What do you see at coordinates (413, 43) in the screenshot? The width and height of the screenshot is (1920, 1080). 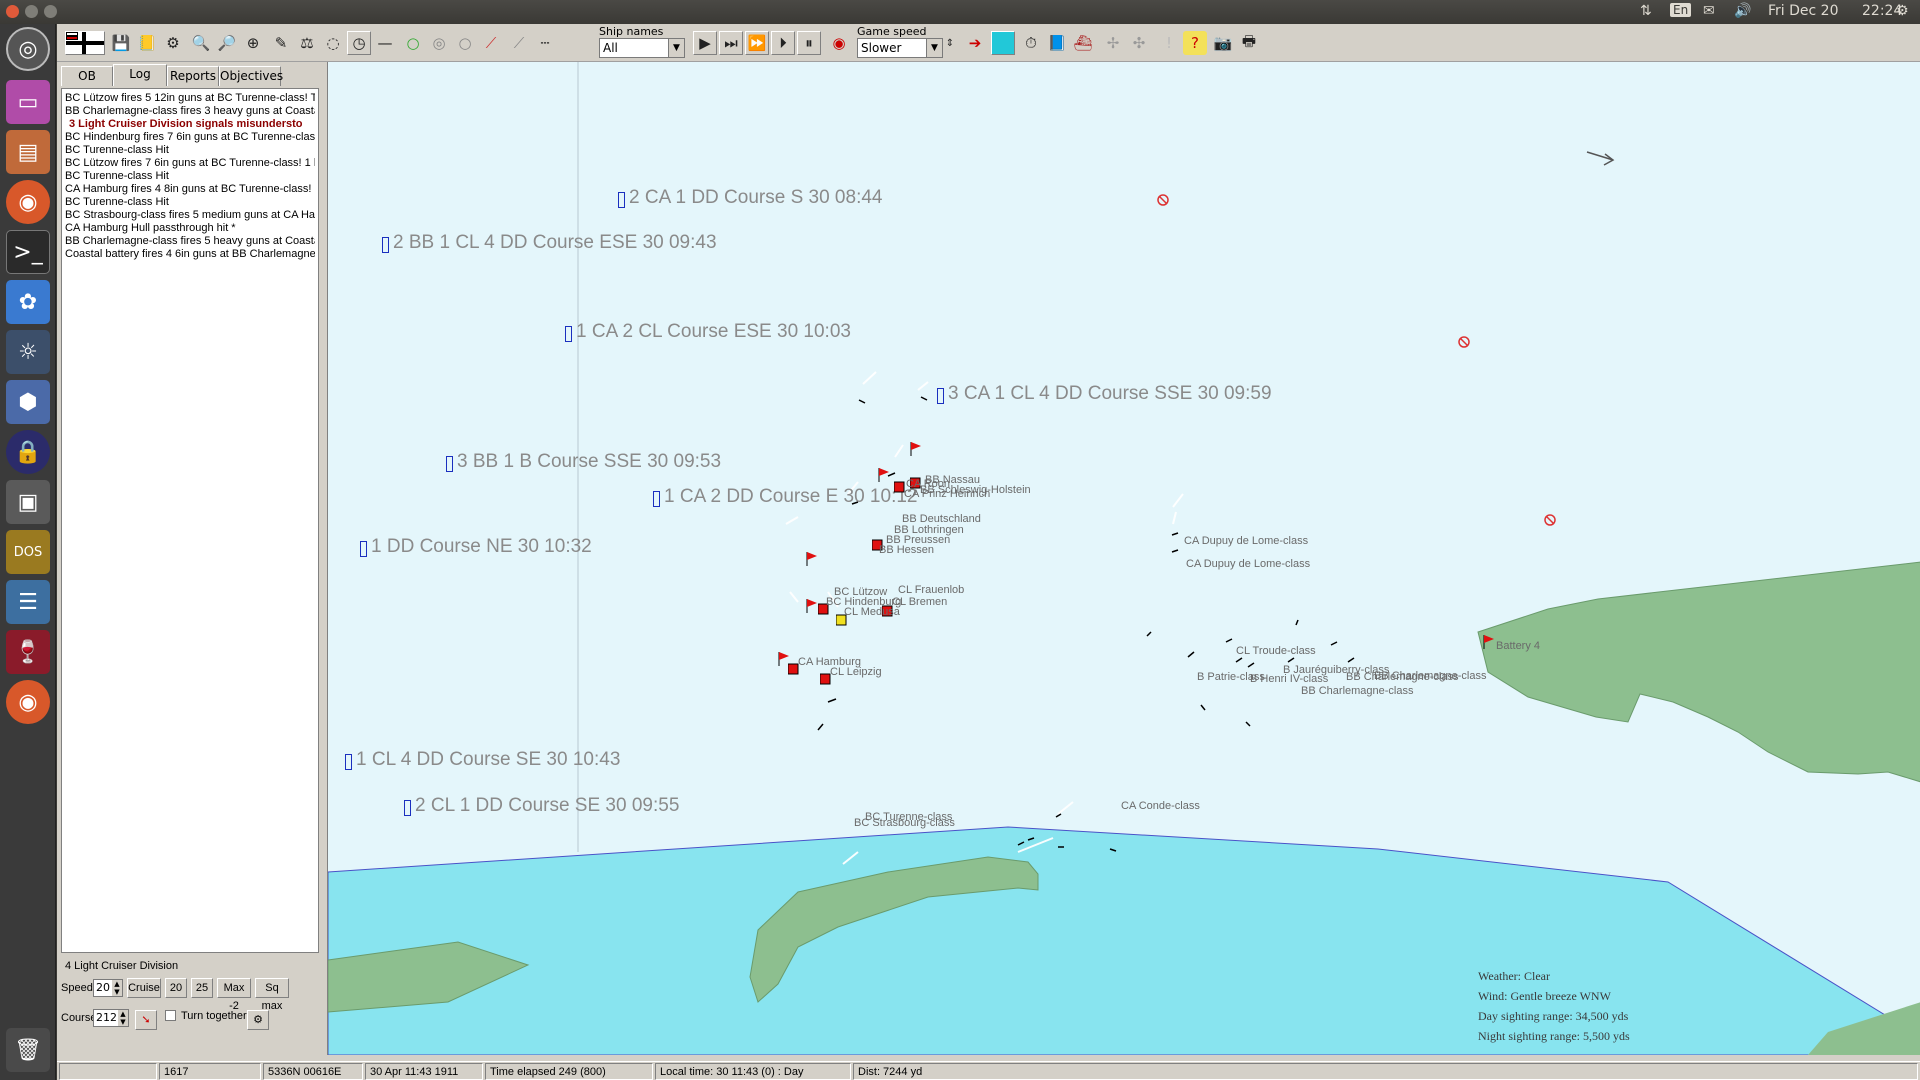 I see `green-circle-icon: ○` at bounding box center [413, 43].